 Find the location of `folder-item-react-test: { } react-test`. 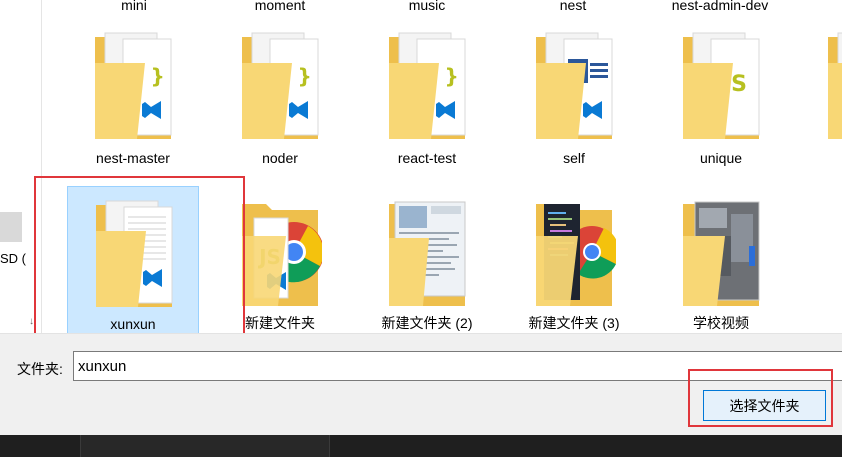

folder-item-react-test: { } react-test is located at coordinates (427, 94).